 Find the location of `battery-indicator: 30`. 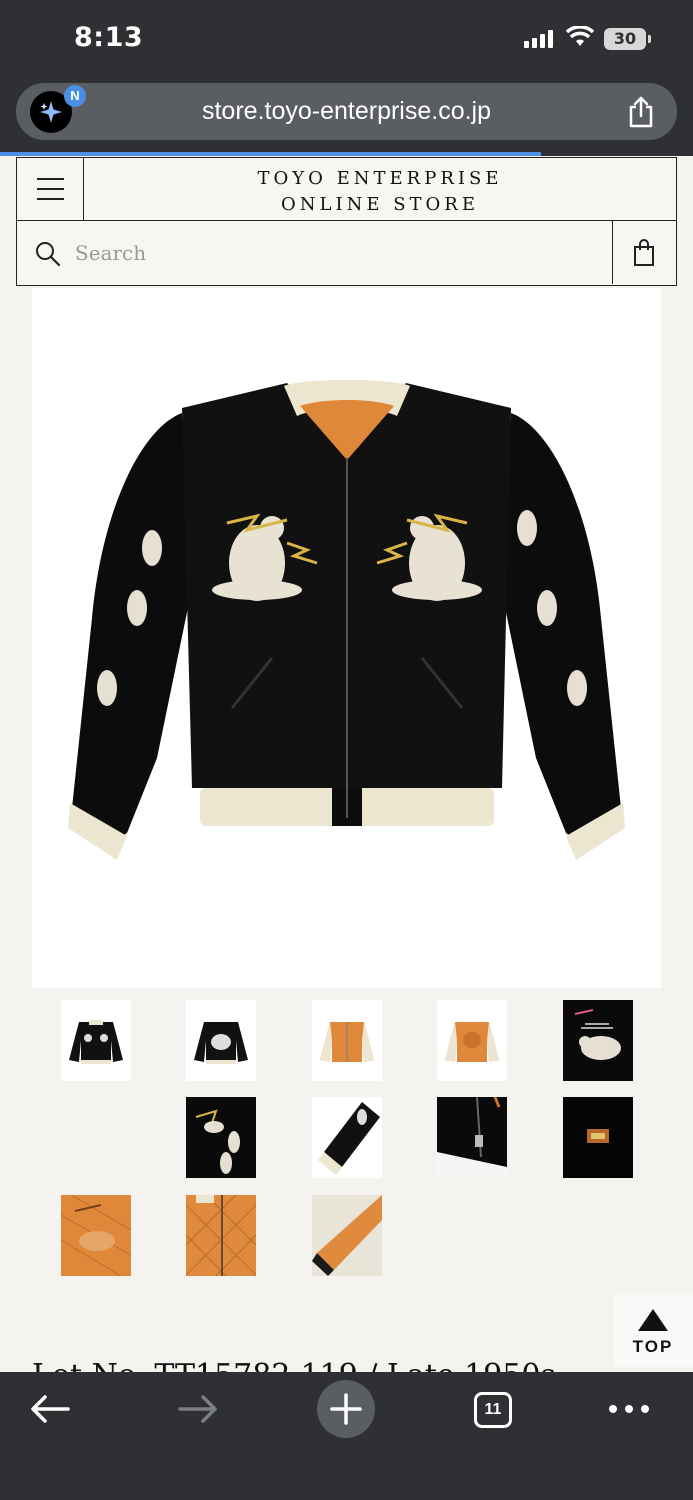

battery-indicator: 30 is located at coordinates (627, 39).